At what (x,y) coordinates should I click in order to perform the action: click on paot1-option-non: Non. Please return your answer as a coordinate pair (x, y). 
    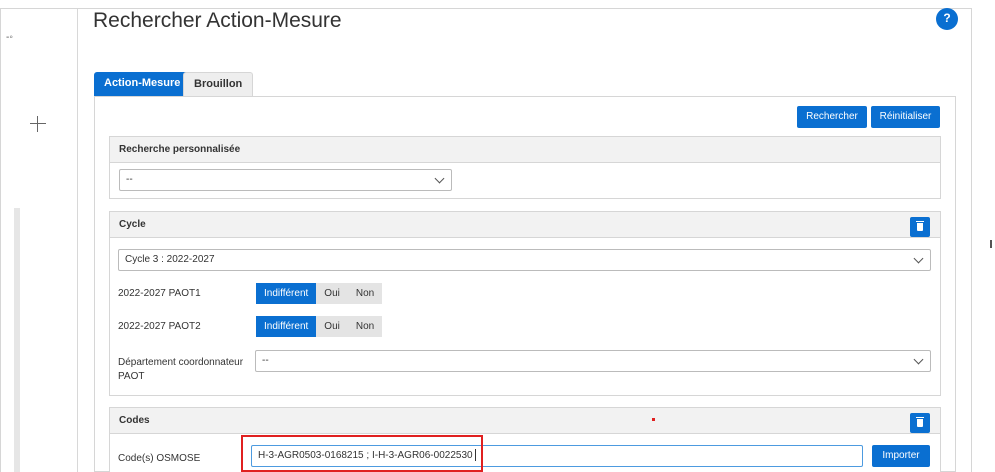
    Looking at the image, I should click on (365, 293).